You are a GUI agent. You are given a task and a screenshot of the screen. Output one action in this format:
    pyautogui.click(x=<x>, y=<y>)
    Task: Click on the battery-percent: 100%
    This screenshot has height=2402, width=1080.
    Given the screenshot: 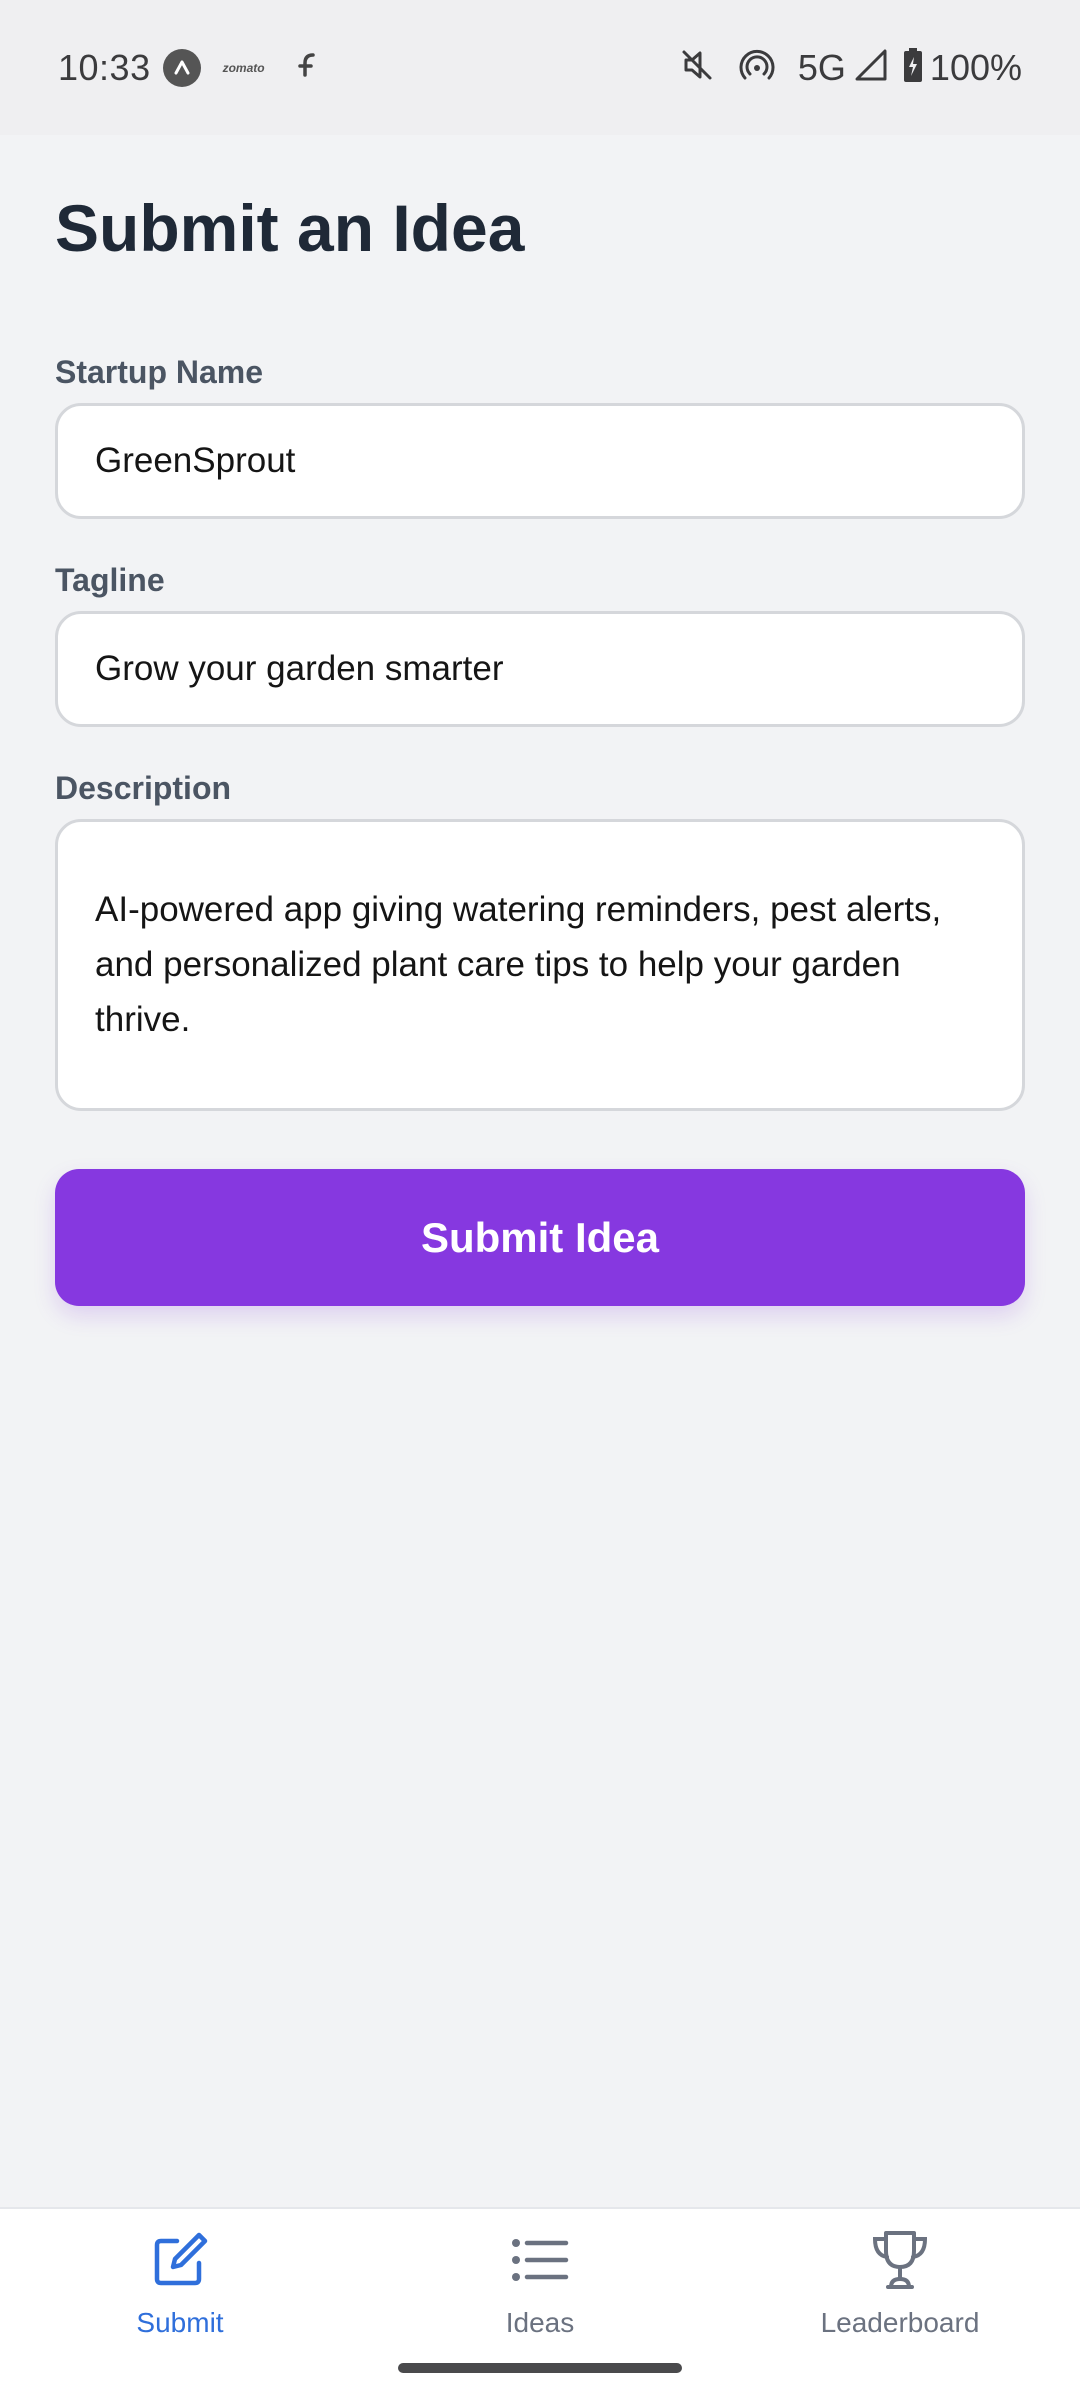 What is the action you would take?
    pyautogui.click(x=975, y=67)
    